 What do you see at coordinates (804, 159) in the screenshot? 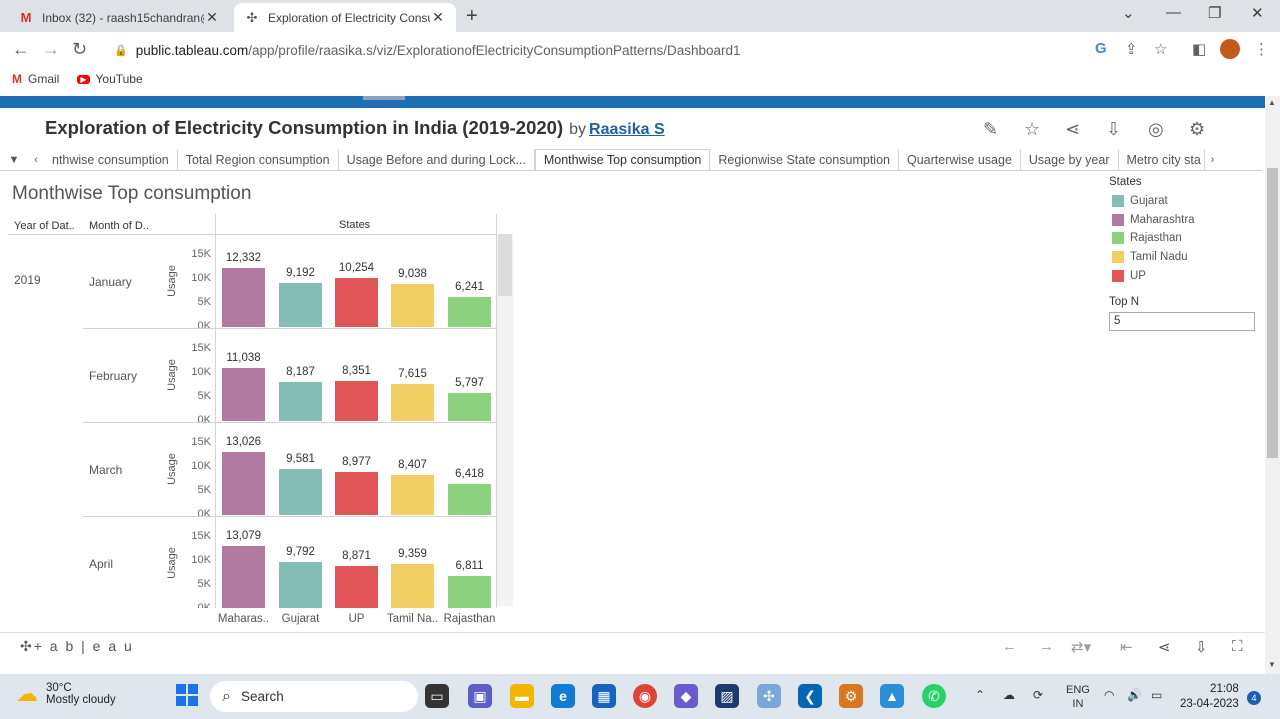
I see `sheet-tab: Regionwise State consumption` at bounding box center [804, 159].